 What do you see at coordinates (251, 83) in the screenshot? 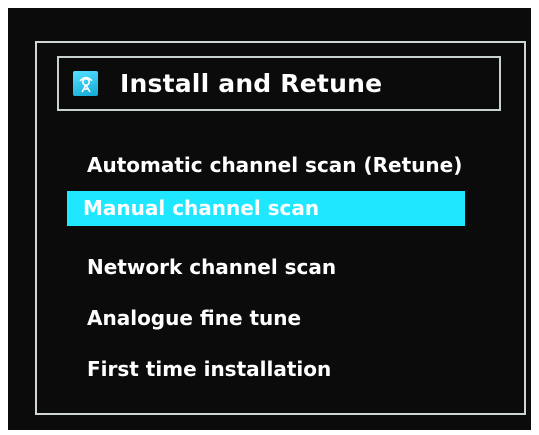
I see `page-title: Install and Retune` at bounding box center [251, 83].